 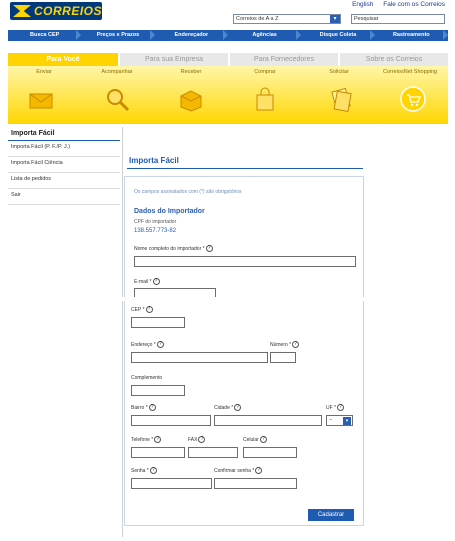 What do you see at coordinates (339, 72) in the screenshot?
I see `category-solicitar: Solicitar` at bounding box center [339, 72].